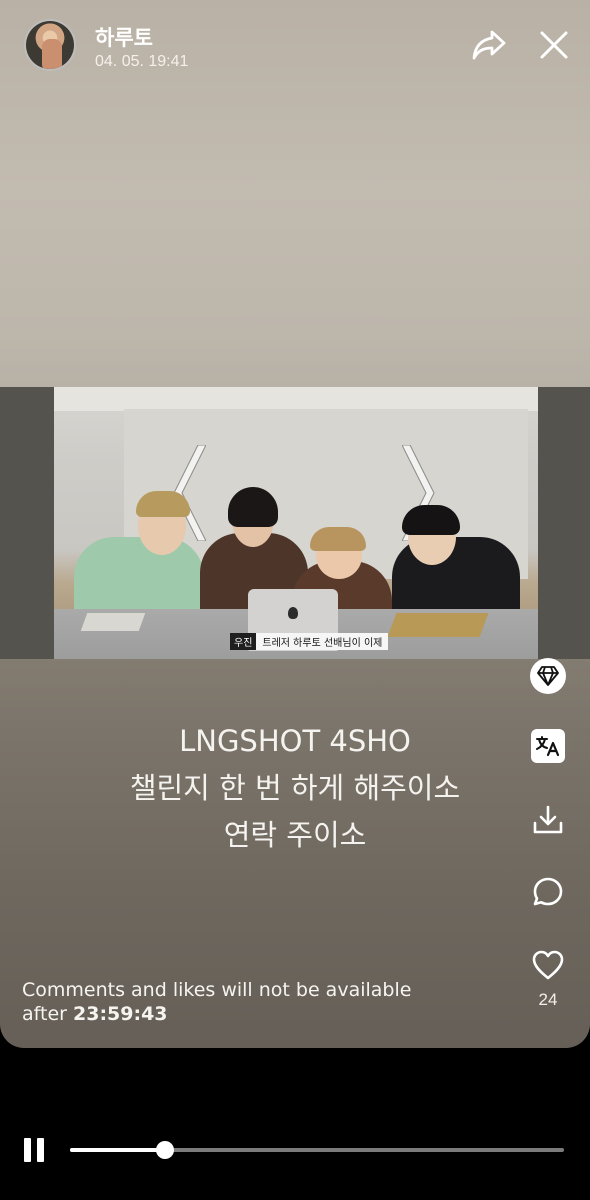  Describe the element at coordinates (164, 1150) in the screenshot. I see `progress-scrubber` at that location.